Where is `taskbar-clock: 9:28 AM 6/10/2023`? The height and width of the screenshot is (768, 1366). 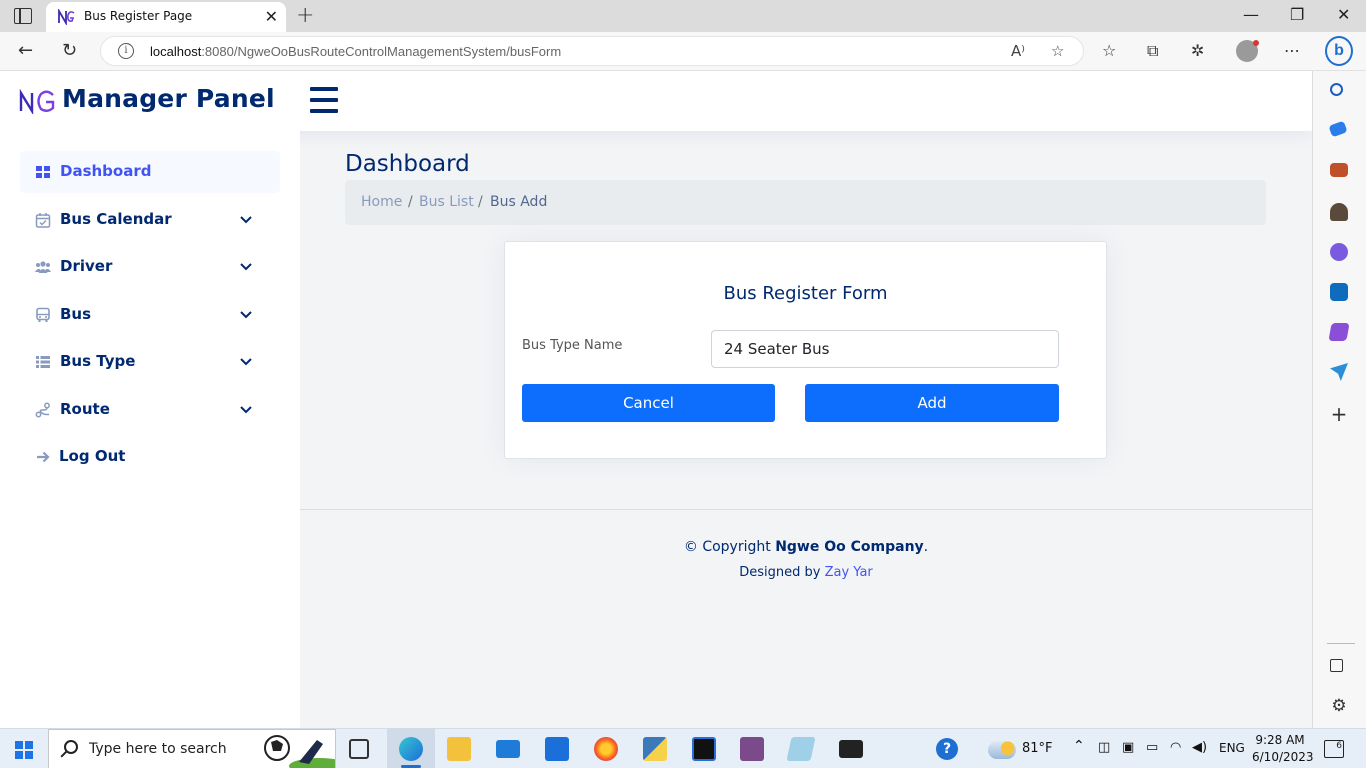
taskbar-clock: 9:28 AM 6/10/2023 is located at coordinates (1283, 749).